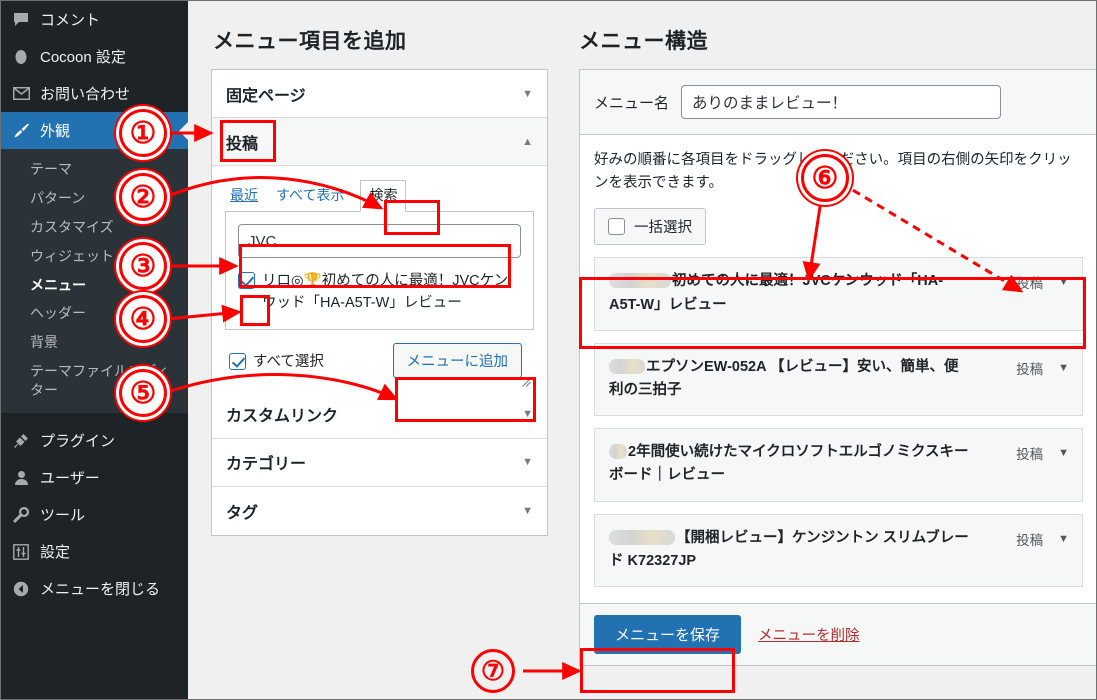  I want to click on accordion-categories: カテゴリー ▼, so click(379, 462).